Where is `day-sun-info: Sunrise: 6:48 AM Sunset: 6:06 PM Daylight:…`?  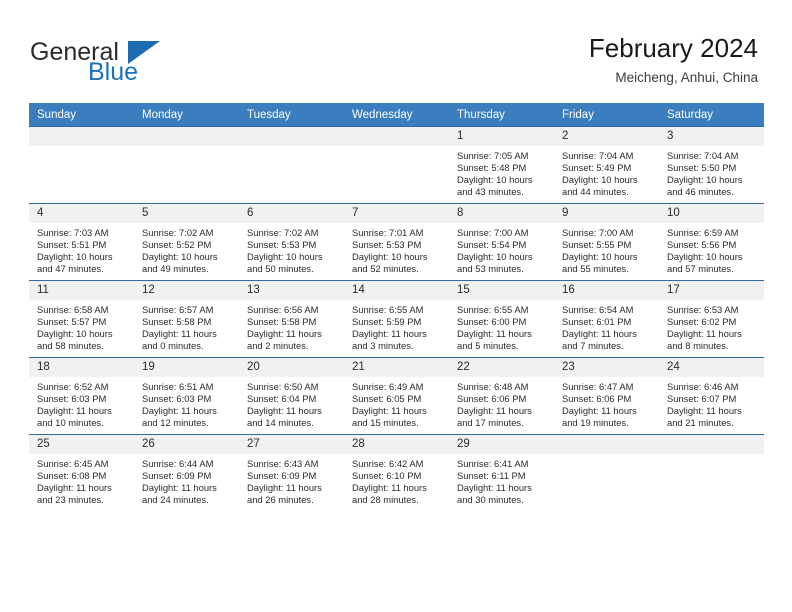 day-sun-info: Sunrise: 6:48 AM Sunset: 6:06 PM Daylight:… is located at coordinates (501, 403).